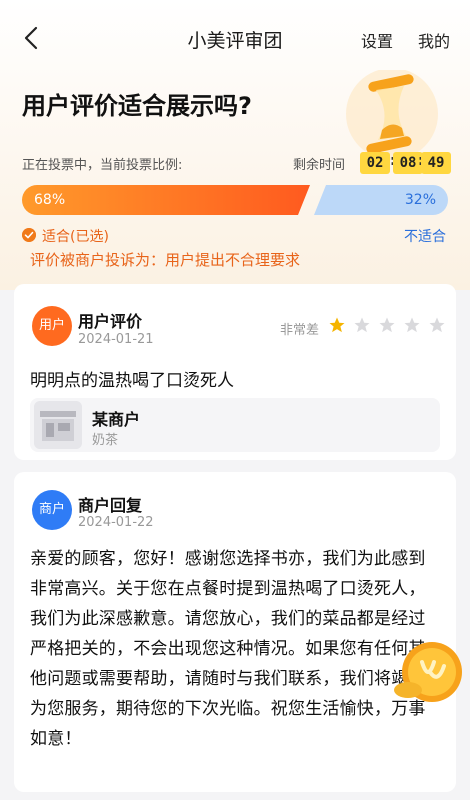 This screenshot has height=800, width=470. Describe the element at coordinates (105, 440) in the screenshot. I see `merchant-category: 奶茶` at that location.